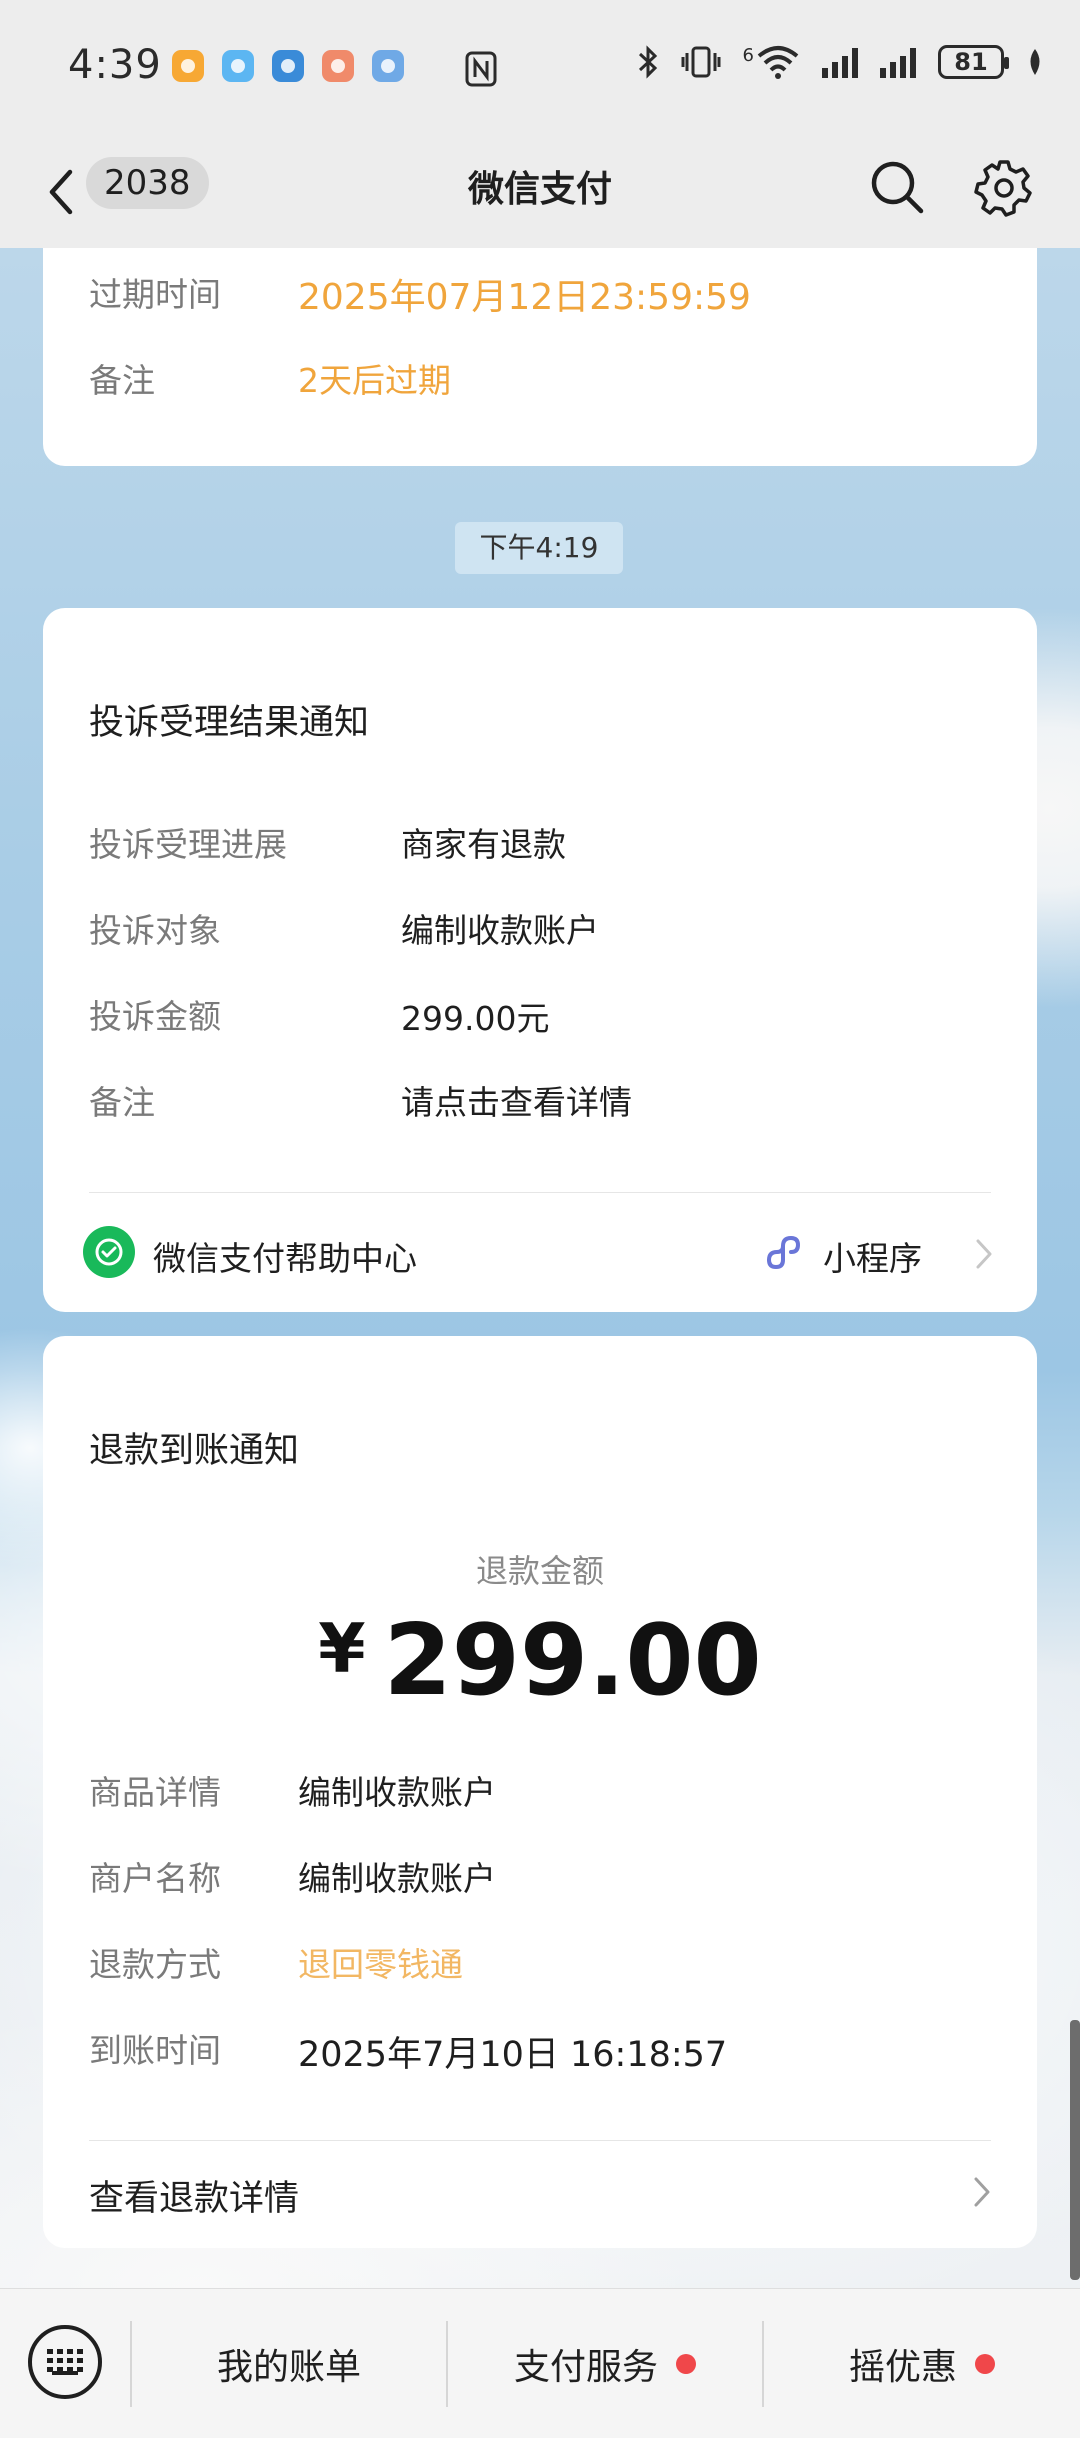  Describe the element at coordinates (115, 65) in the screenshot. I see `status-time: 4:39` at that location.